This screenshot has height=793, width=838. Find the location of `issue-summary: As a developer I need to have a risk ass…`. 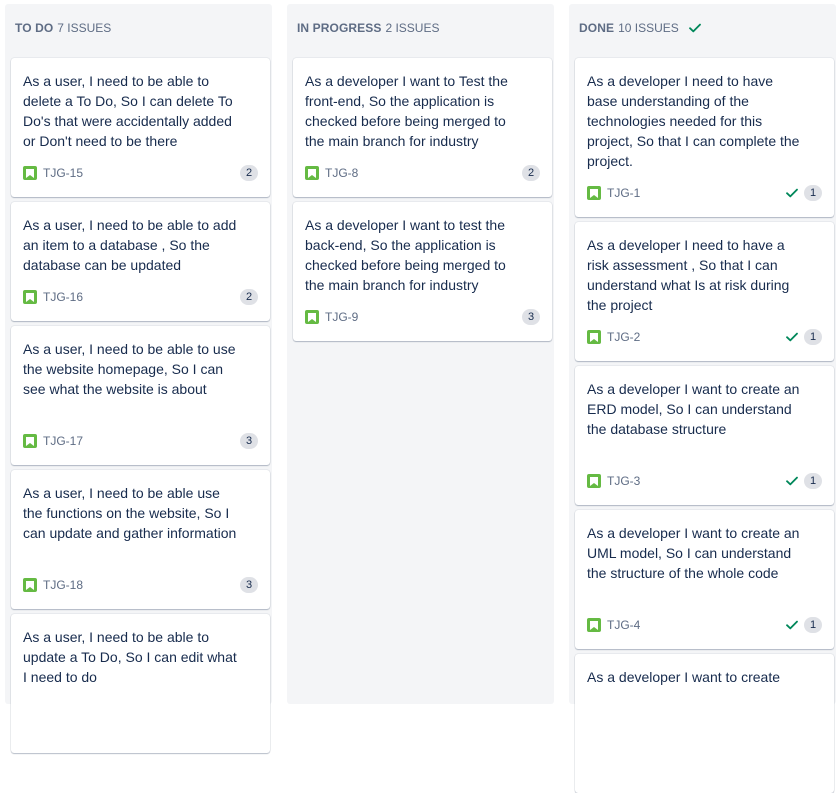

issue-summary: As a developer I need to have a risk ass… is located at coordinates (688, 275).